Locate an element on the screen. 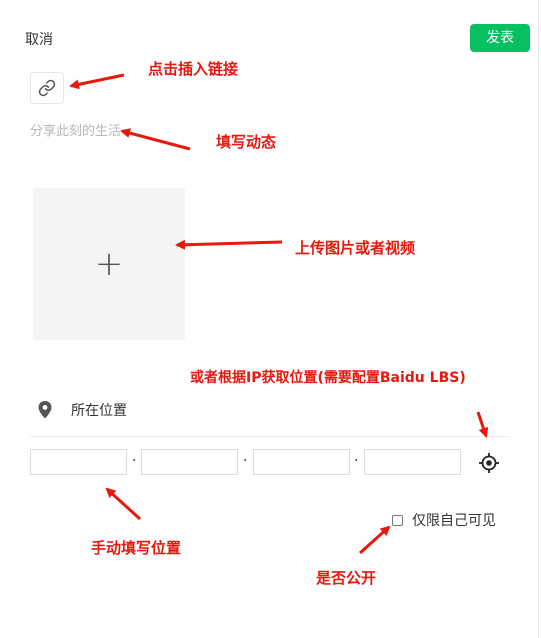 This screenshot has height=638, width=541. annotation-upload: 上传图片或者视频 is located at coordinates (355, 248).